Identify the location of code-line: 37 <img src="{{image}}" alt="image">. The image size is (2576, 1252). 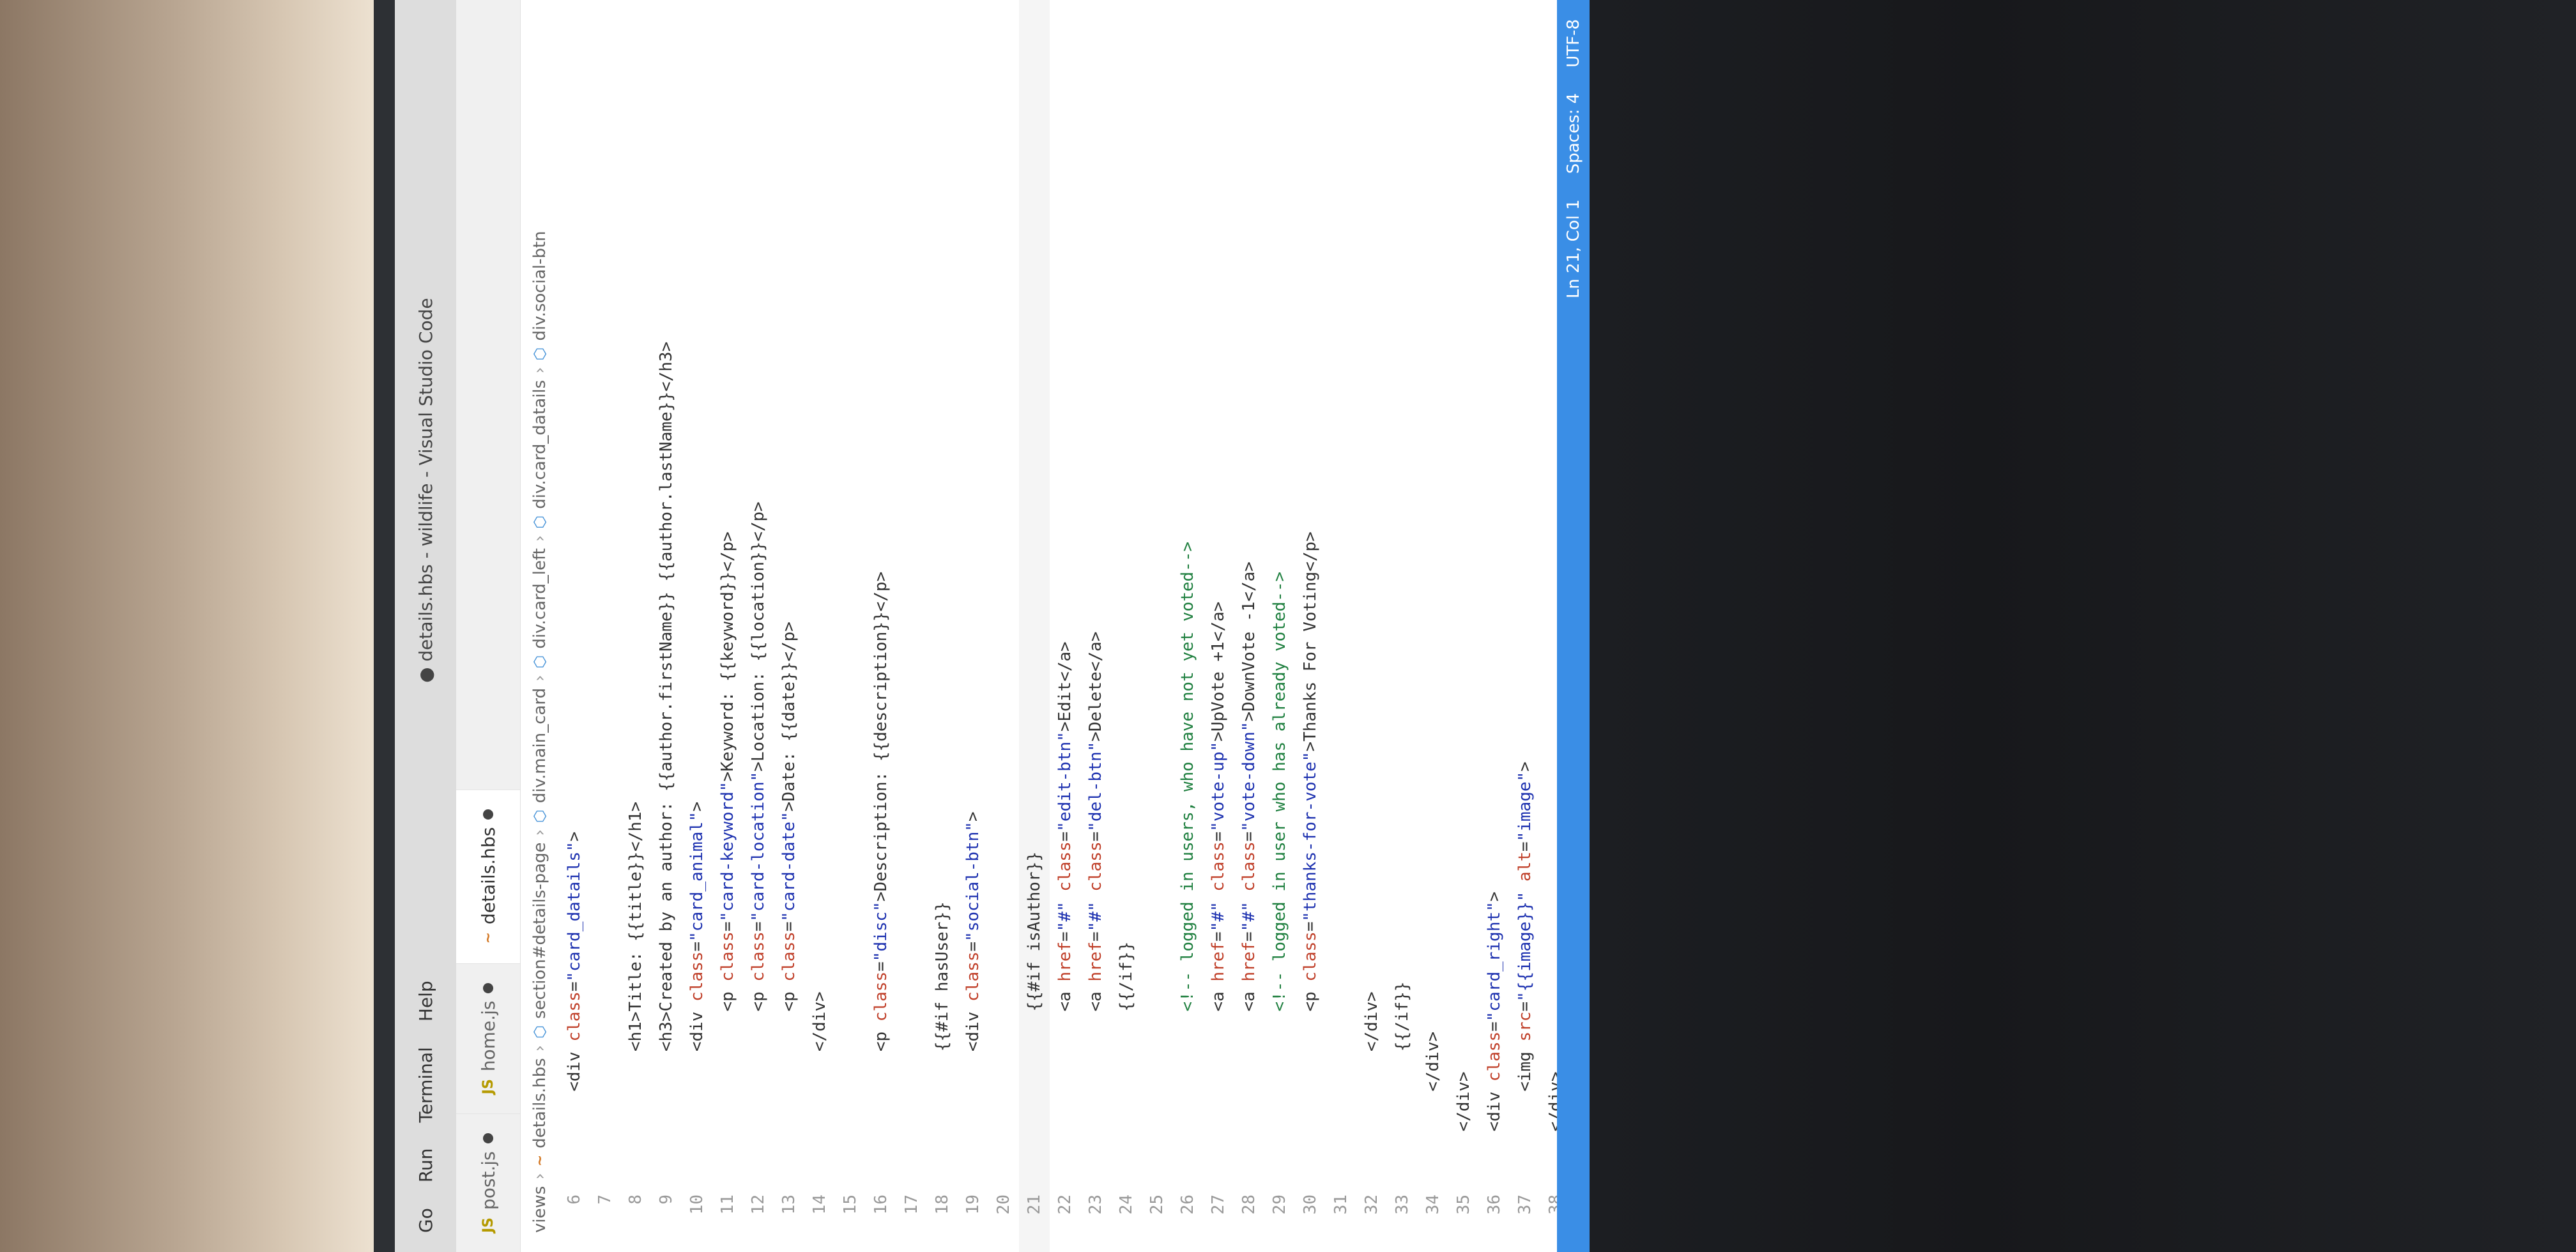
(1525, 626).